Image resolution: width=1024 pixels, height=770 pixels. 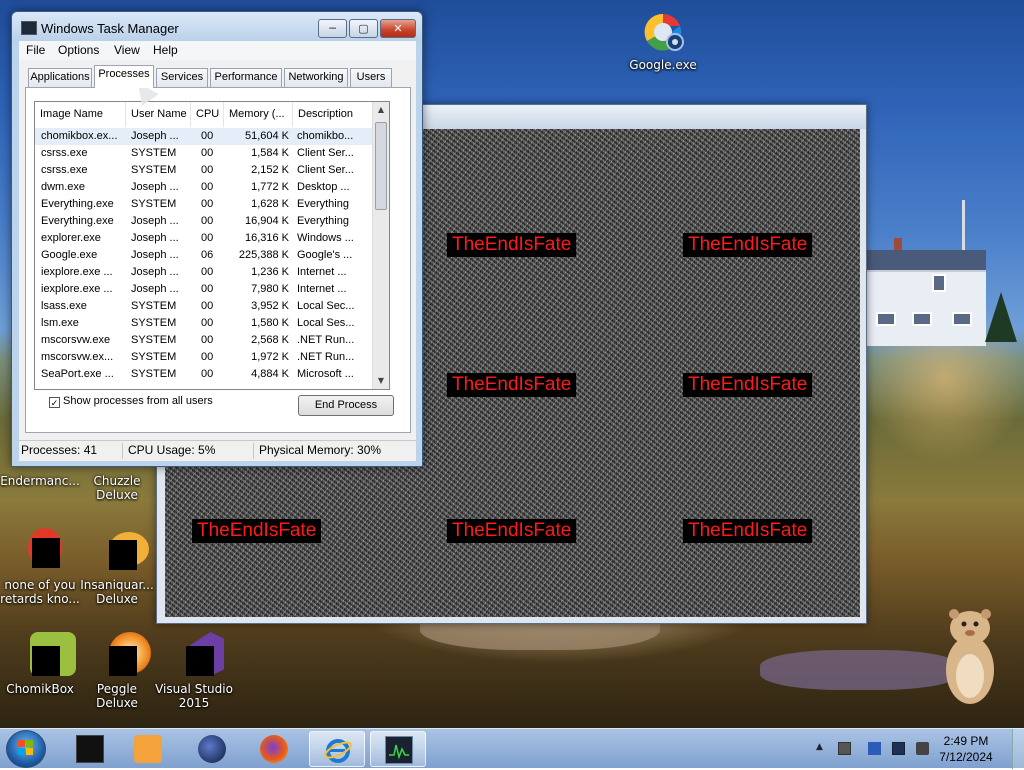 What do you see at coordinates (381, 166) in the screenshot?
I see `scrollbar-thumb` at bounding box center [381, 166].